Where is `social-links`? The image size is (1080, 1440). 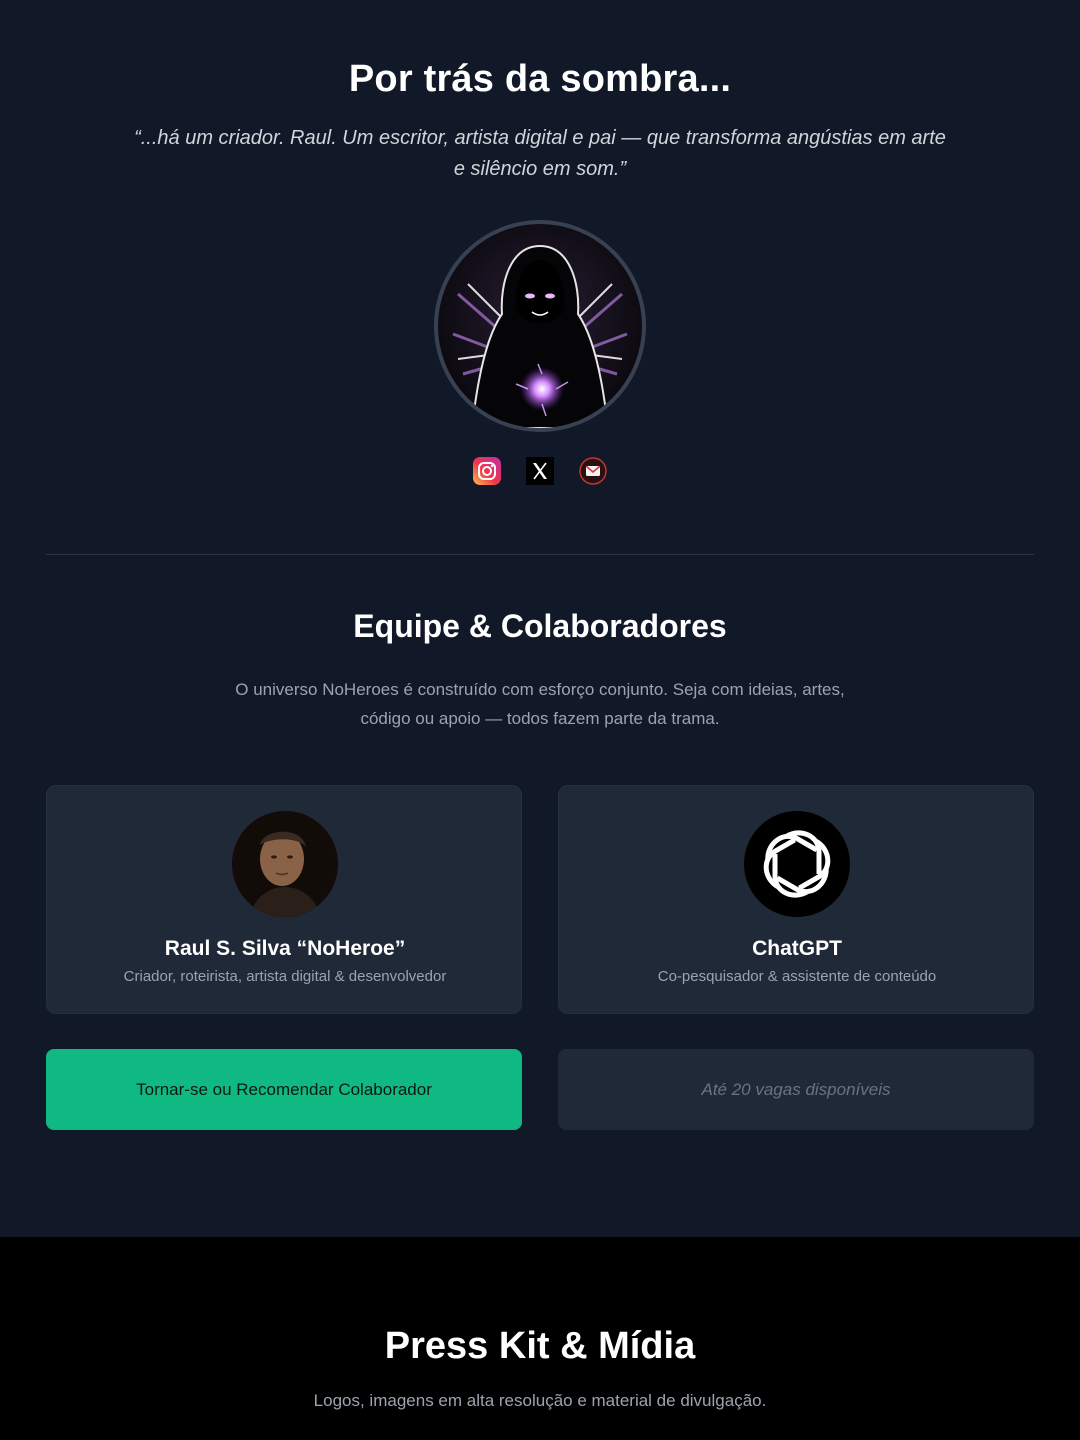 social-links is located at coordinates (540, 471).